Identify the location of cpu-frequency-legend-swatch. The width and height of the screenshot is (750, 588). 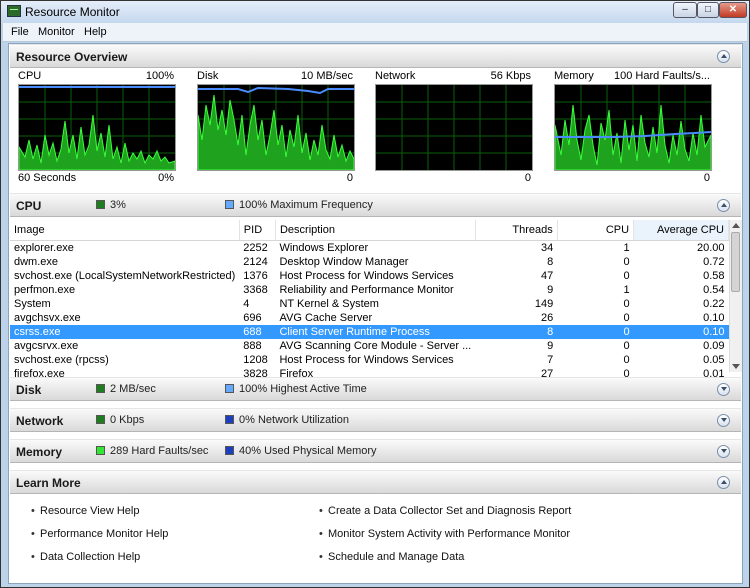
(229, 204).